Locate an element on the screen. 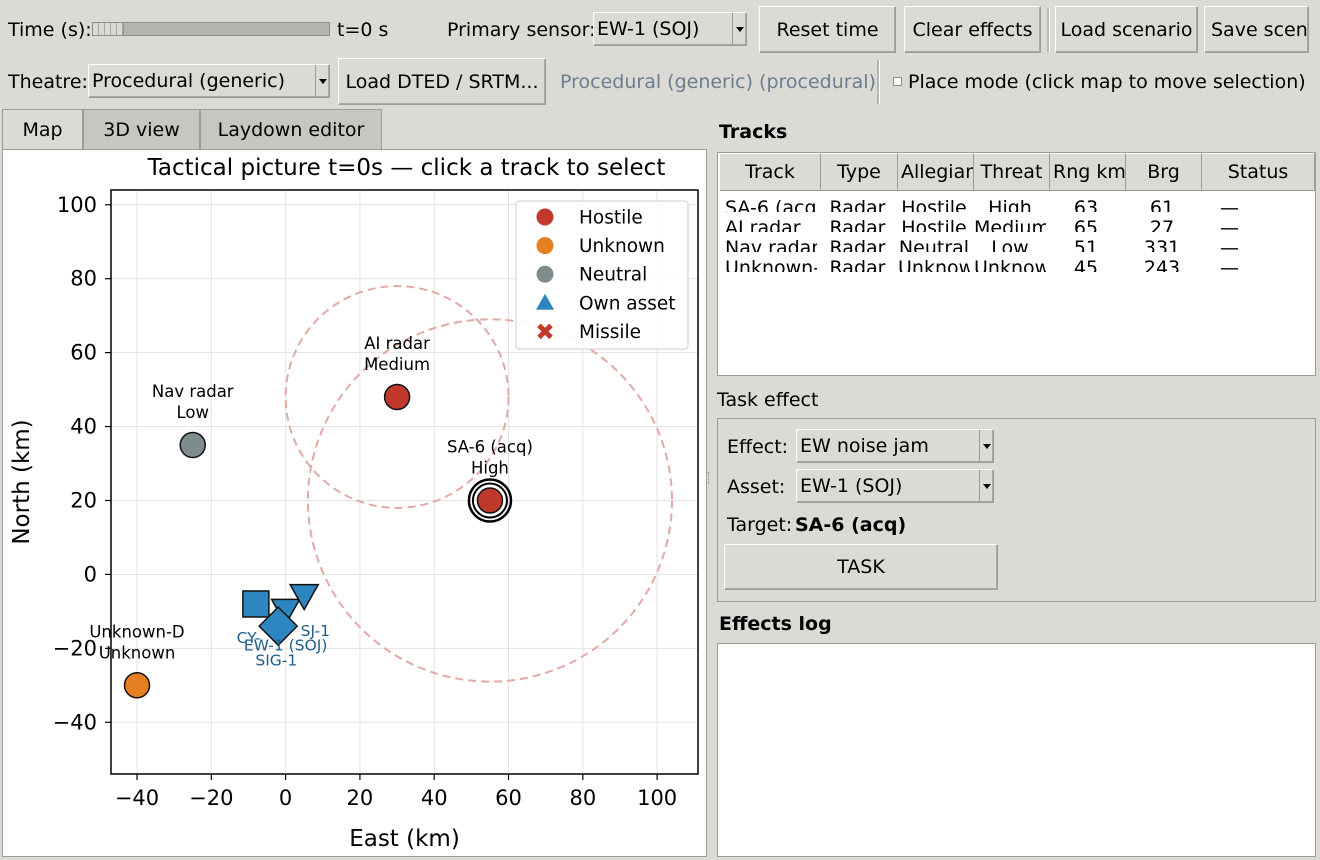 Image resolution: width=1320 pixels, height=860 pixels. x-tick-label: 80 is located at coordinates (582, 798).